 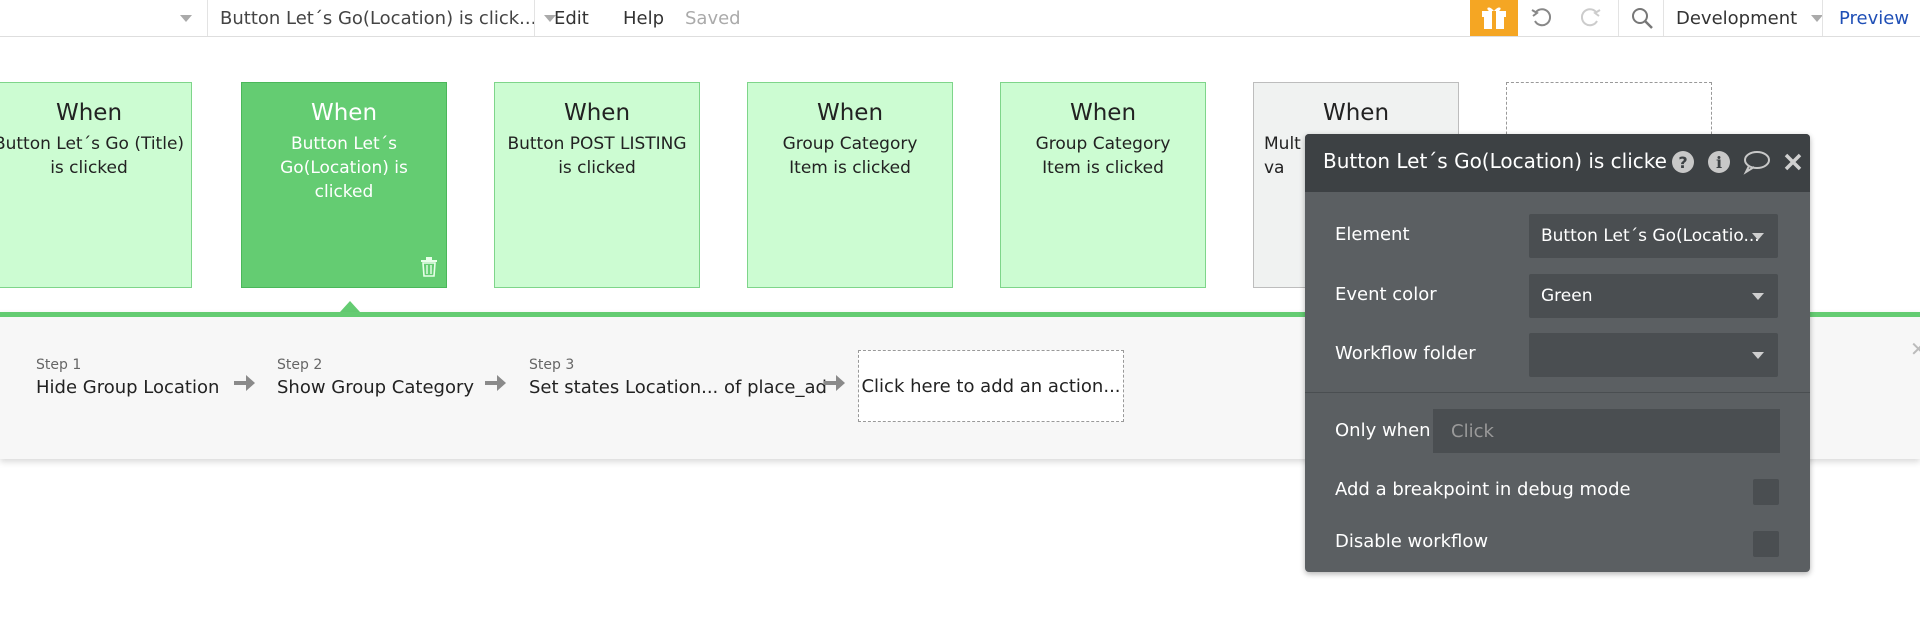 What do you see at coordinates (1766, 544) in the screenshot?
I see `disable-workflow-checkbox` at bounding box center [1766, 544].